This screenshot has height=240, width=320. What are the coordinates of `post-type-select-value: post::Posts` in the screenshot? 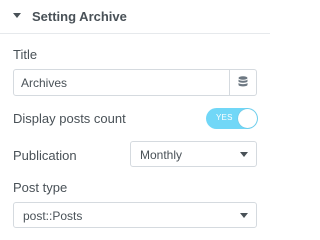 It's located at (53, 216).